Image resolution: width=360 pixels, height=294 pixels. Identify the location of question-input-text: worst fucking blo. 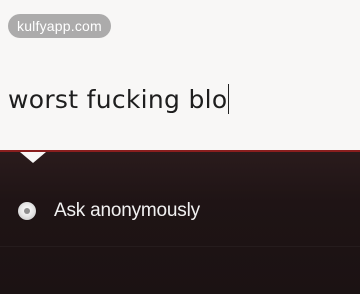
(118, 99).